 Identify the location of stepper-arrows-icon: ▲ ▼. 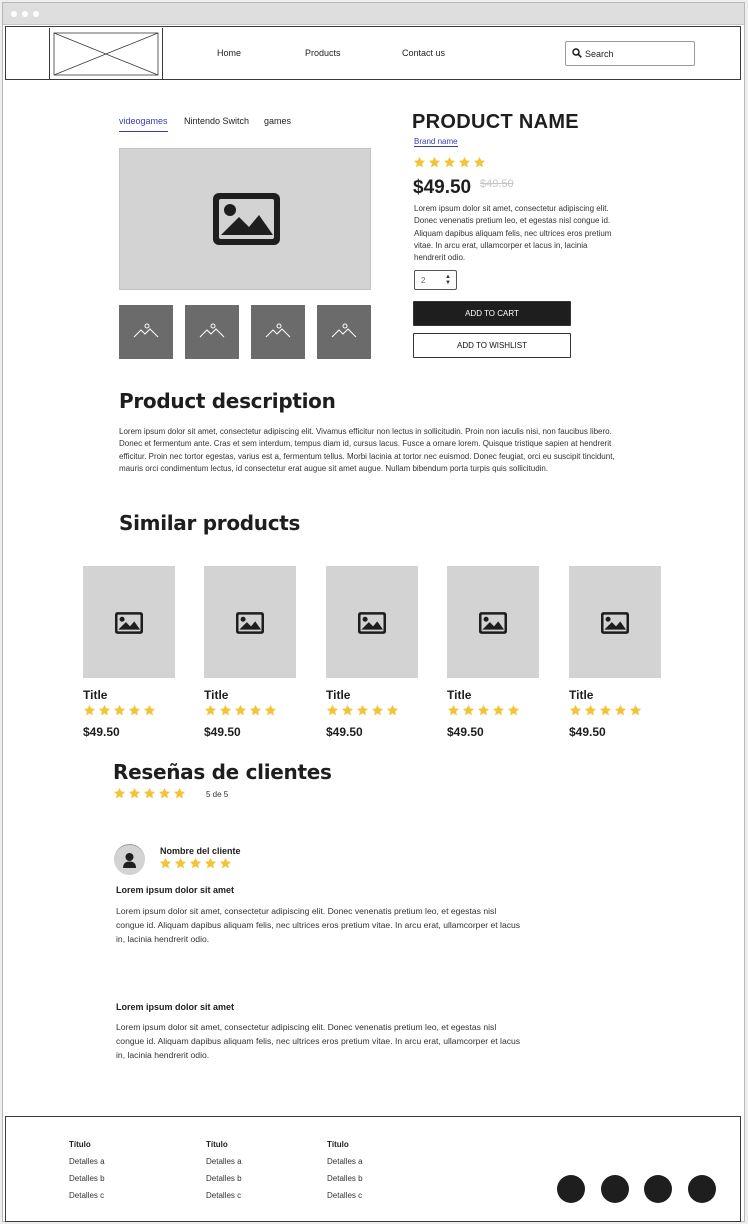
(448, 280).